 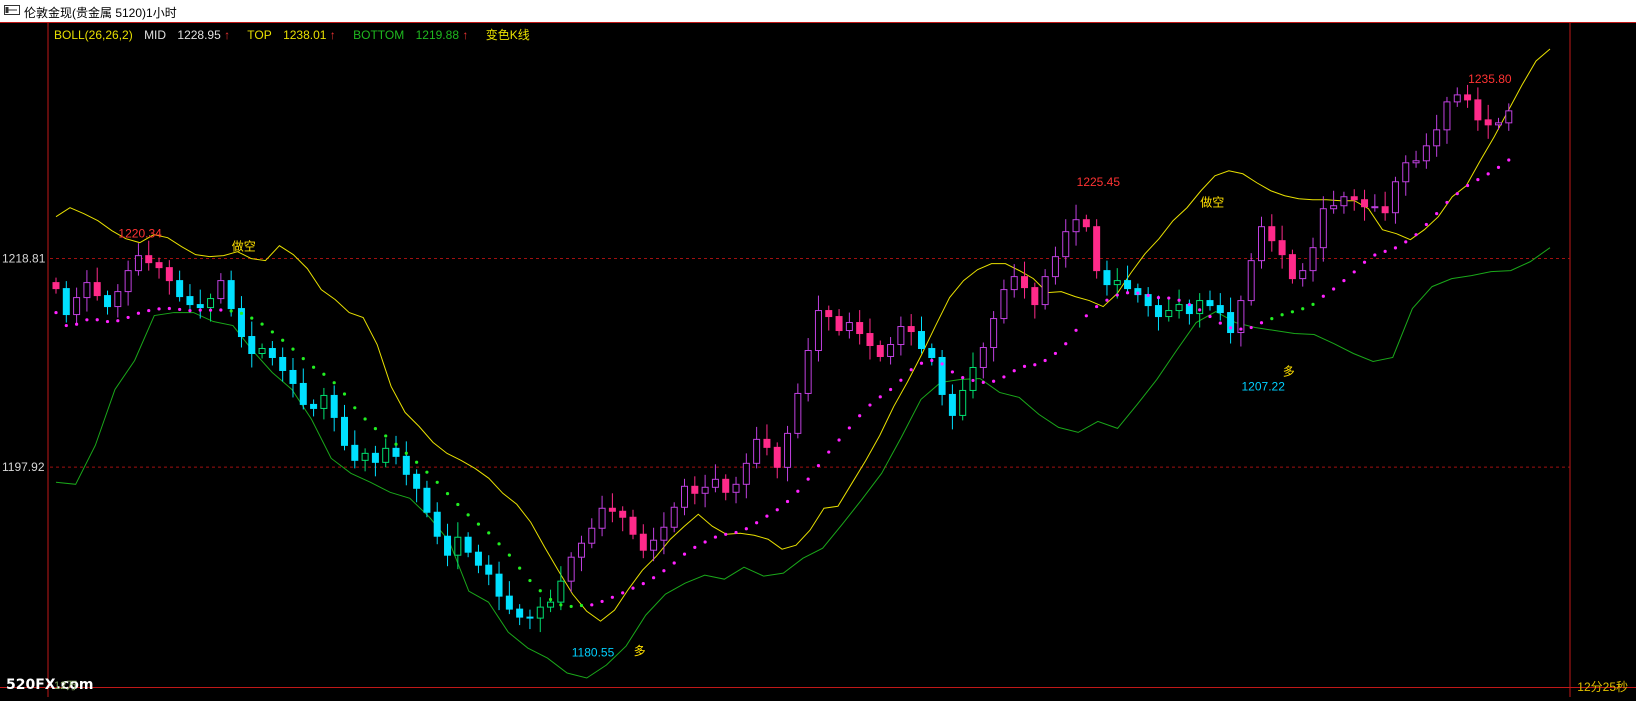 What do you see at coordinates (1099, 182) in the screenshot?
I see `chart-annotation: 1225.45` at bounding box center [1099, 182].